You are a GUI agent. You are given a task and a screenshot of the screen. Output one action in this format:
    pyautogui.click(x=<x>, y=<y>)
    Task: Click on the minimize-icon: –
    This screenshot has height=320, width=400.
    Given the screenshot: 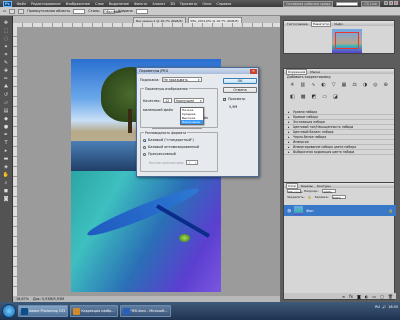 What is the action you would take?
    pyautogui.click(x=386, y=3)
    